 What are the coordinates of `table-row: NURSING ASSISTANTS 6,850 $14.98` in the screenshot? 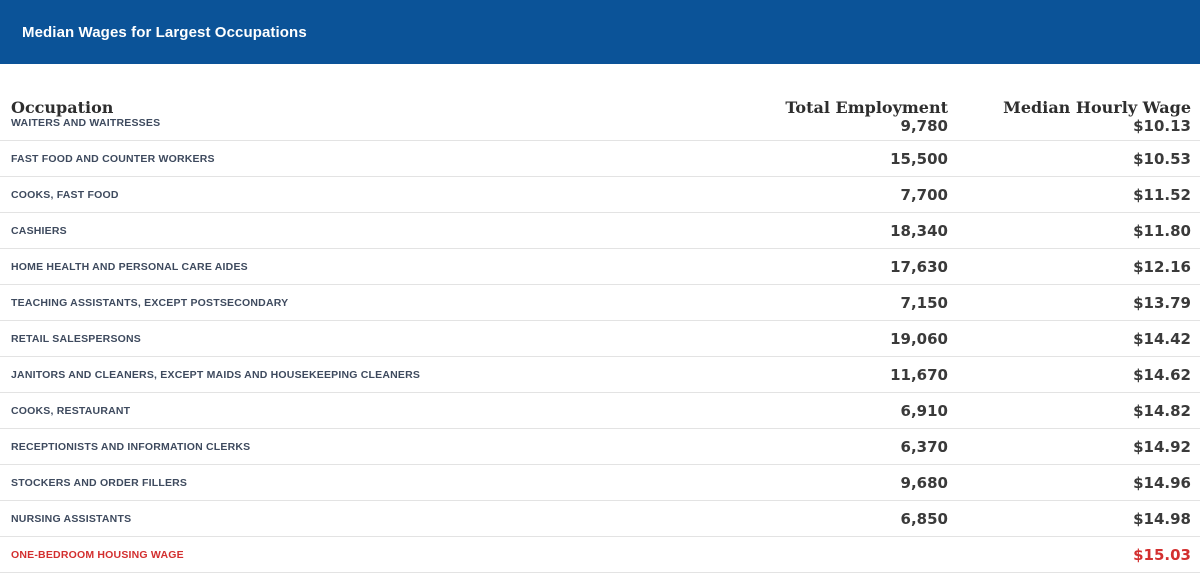 It's located at (600, 518).